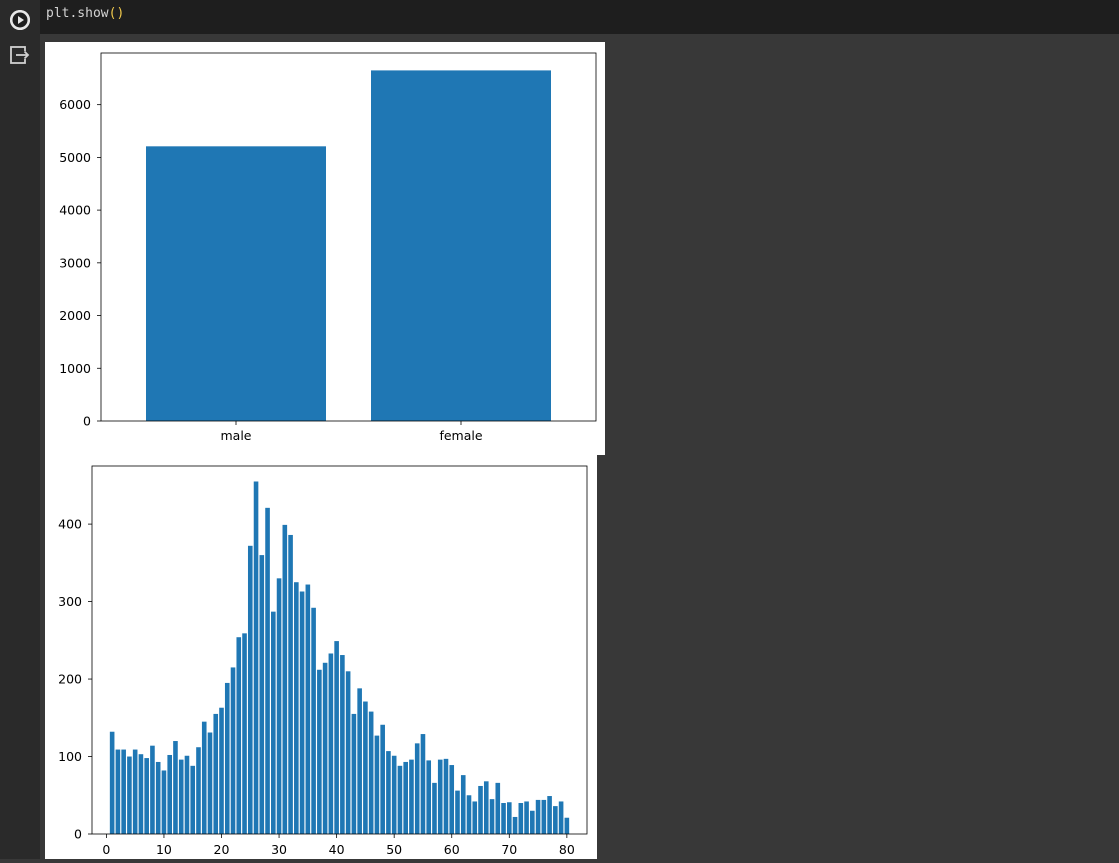 The width and height of the screenshot is (1119, 863). Describe the element at coordinates (567, 849) in the screenshot. I see `x-tick-label: 80` at that location.